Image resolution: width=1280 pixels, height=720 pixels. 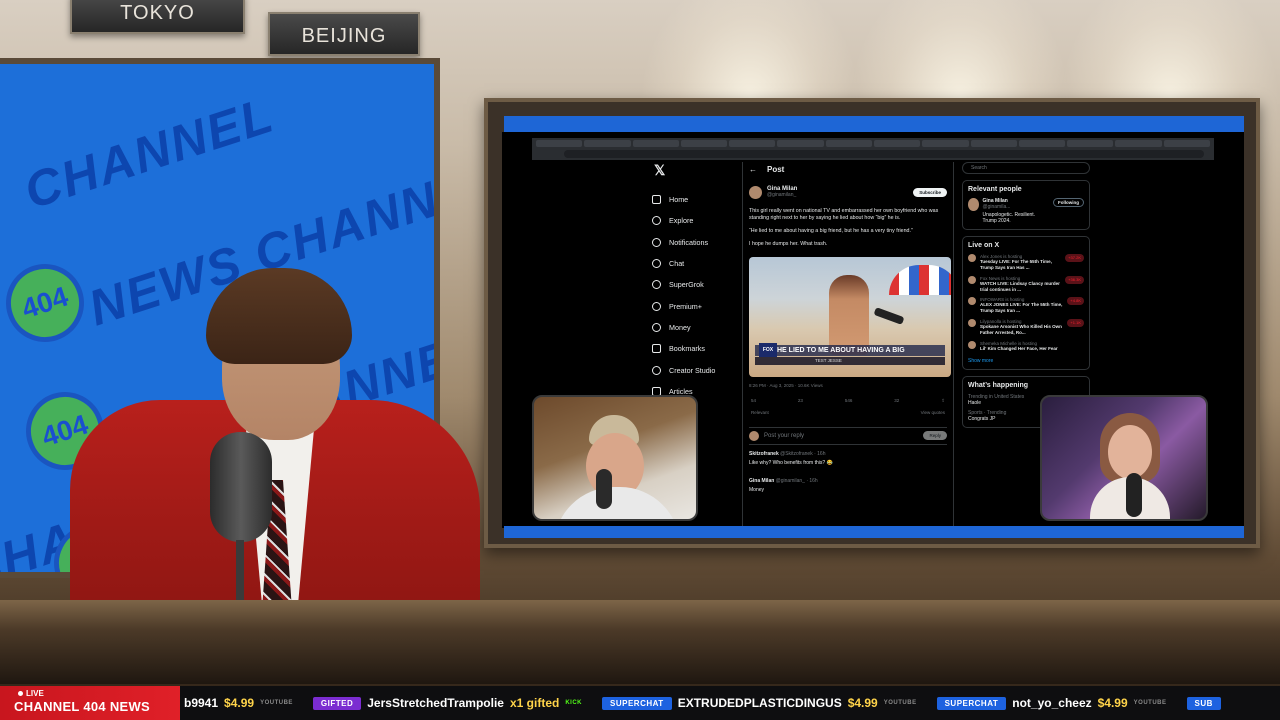 I want to click on money-icon, so click(x=656, y=327).